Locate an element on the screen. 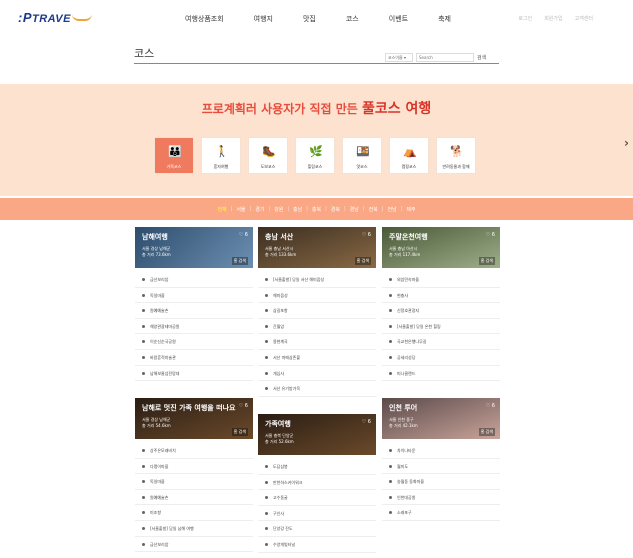 Image resolution: width=633 pixels, height=558 pixels. search-type-select: 코스이름 ▾ is located at coordinates (399, 57).